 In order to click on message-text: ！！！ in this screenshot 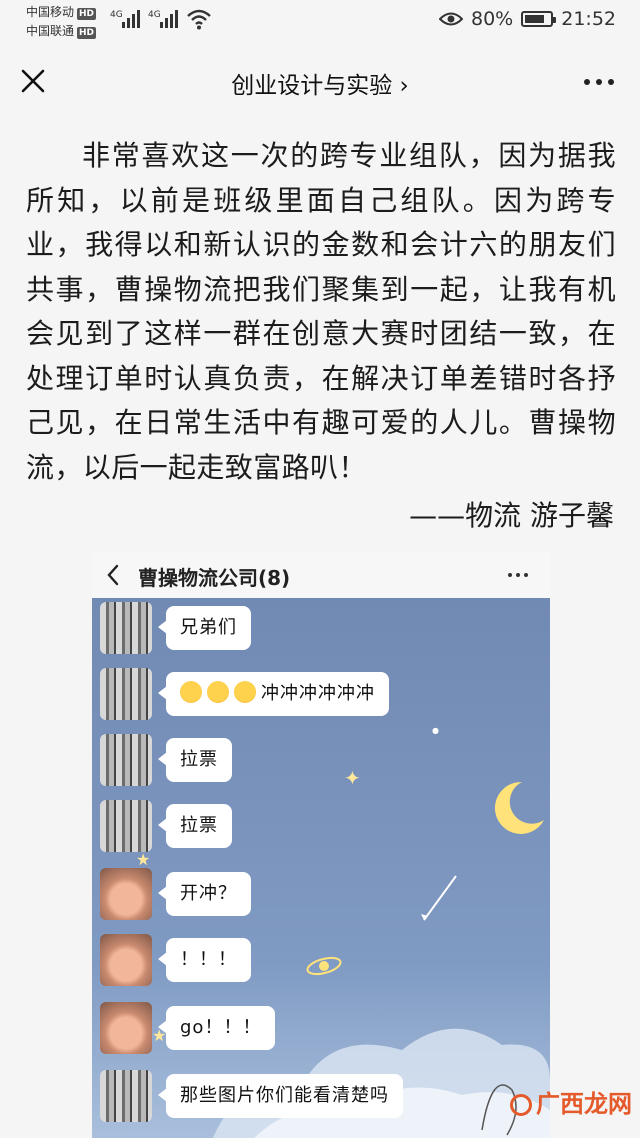, I will do `click(208, 959)`.